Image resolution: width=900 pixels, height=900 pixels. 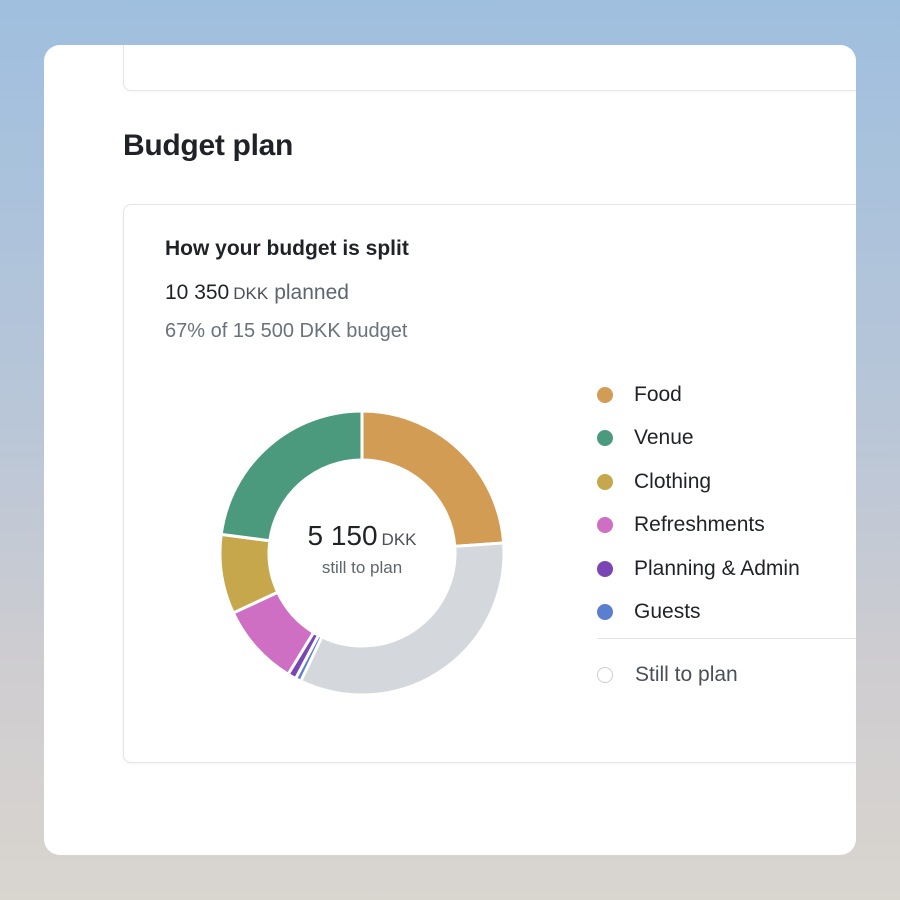 I want to click on section-title: Budget plan, so click(x=208, y=145).